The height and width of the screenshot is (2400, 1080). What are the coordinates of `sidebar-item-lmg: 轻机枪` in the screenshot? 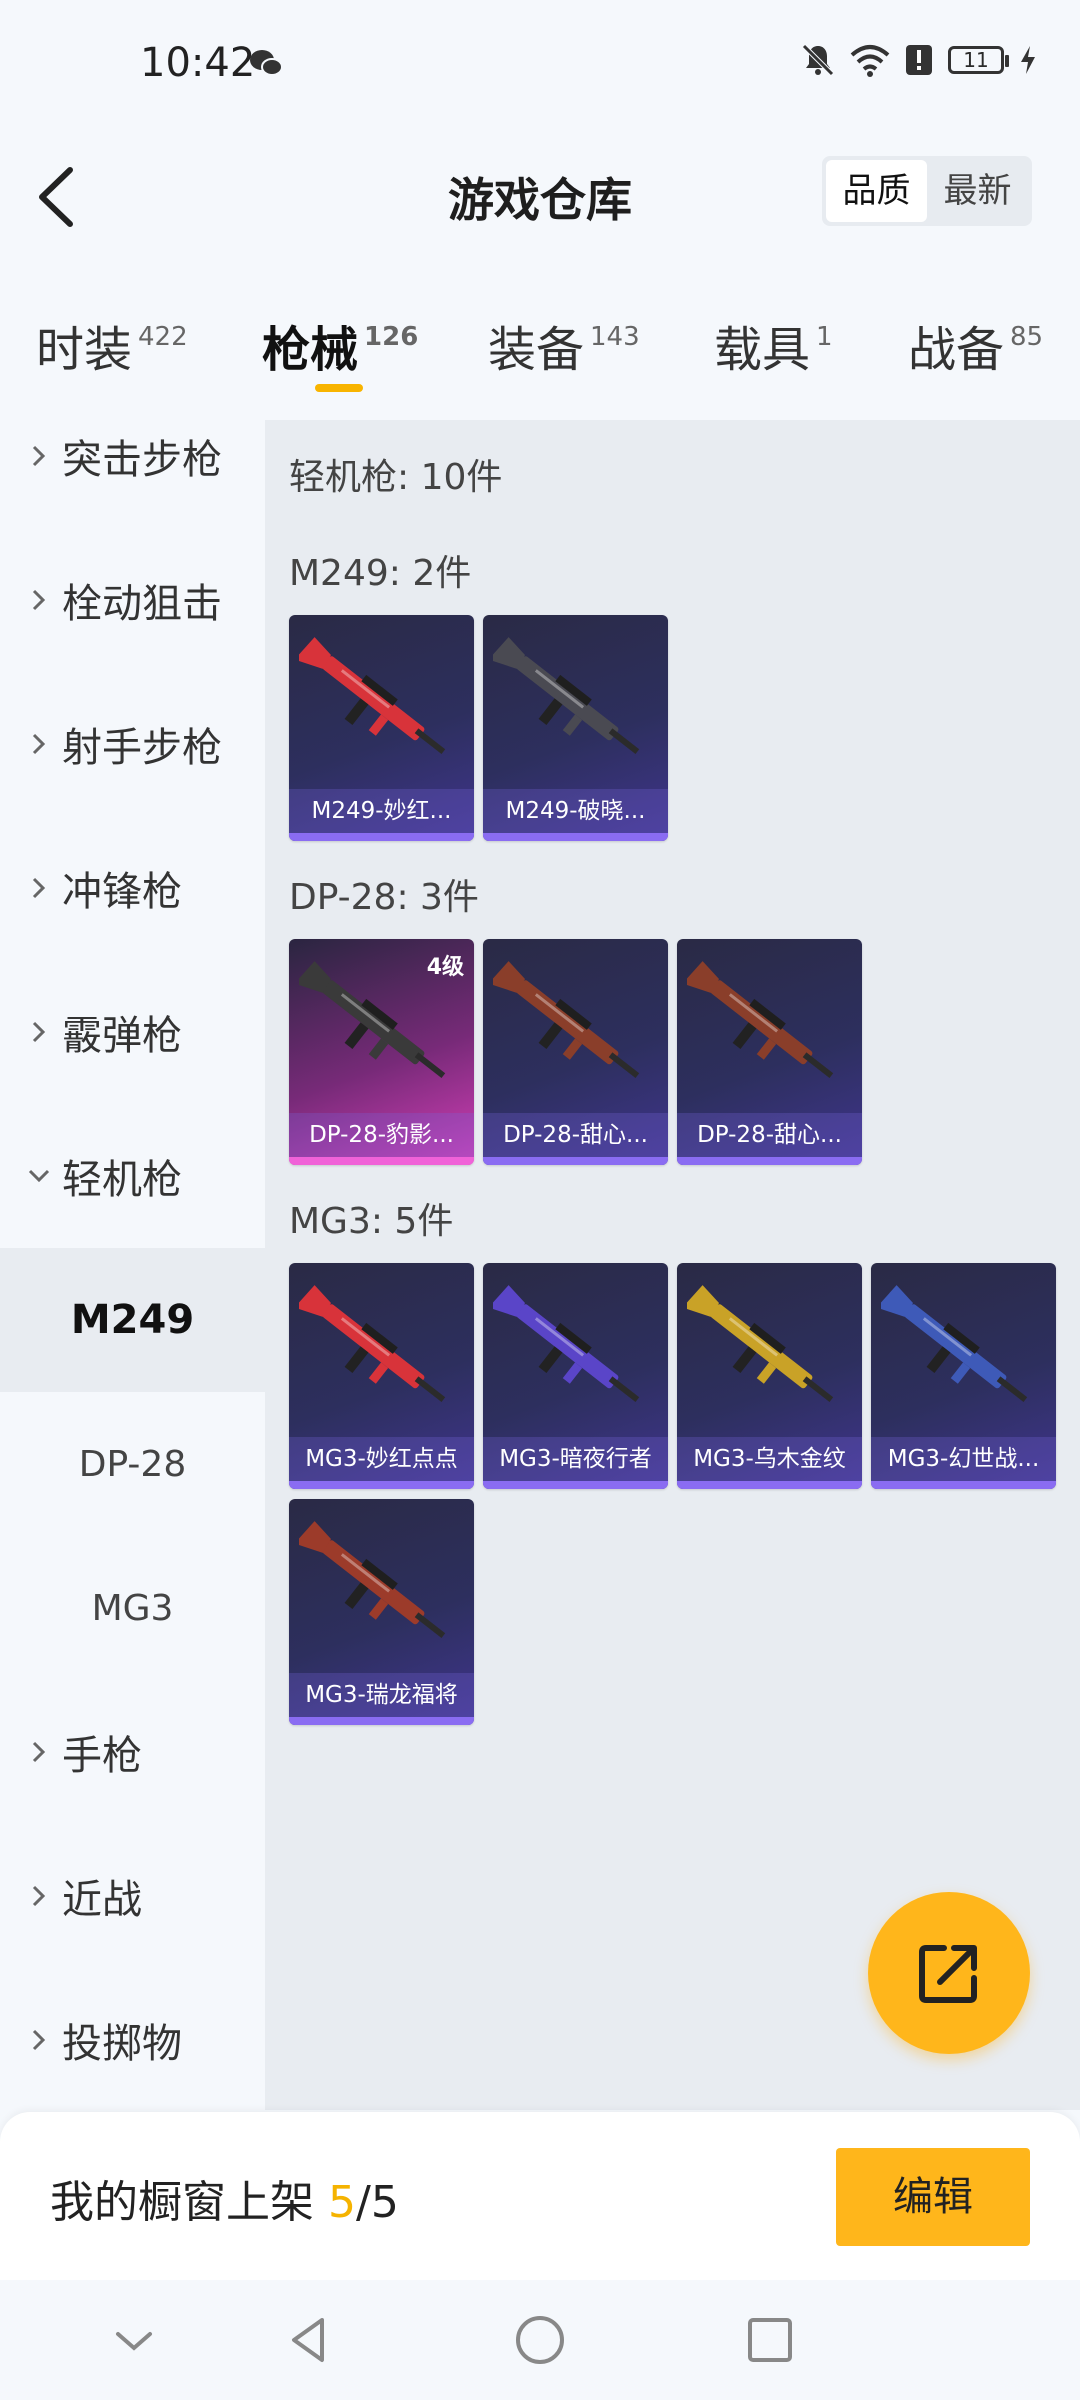 It's located at (132, 1176).